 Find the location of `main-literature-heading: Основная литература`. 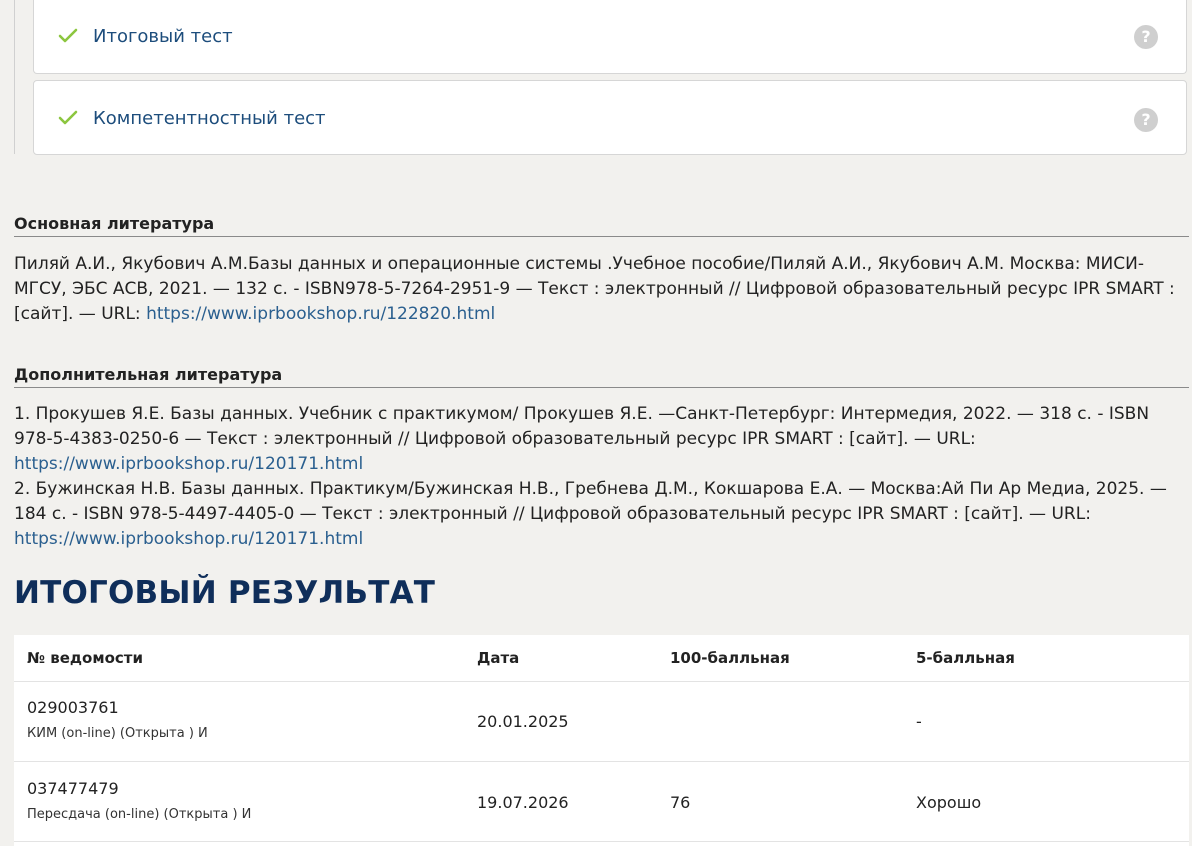

main-literature-heading: Основная литература is located at coordinates (601, 225).